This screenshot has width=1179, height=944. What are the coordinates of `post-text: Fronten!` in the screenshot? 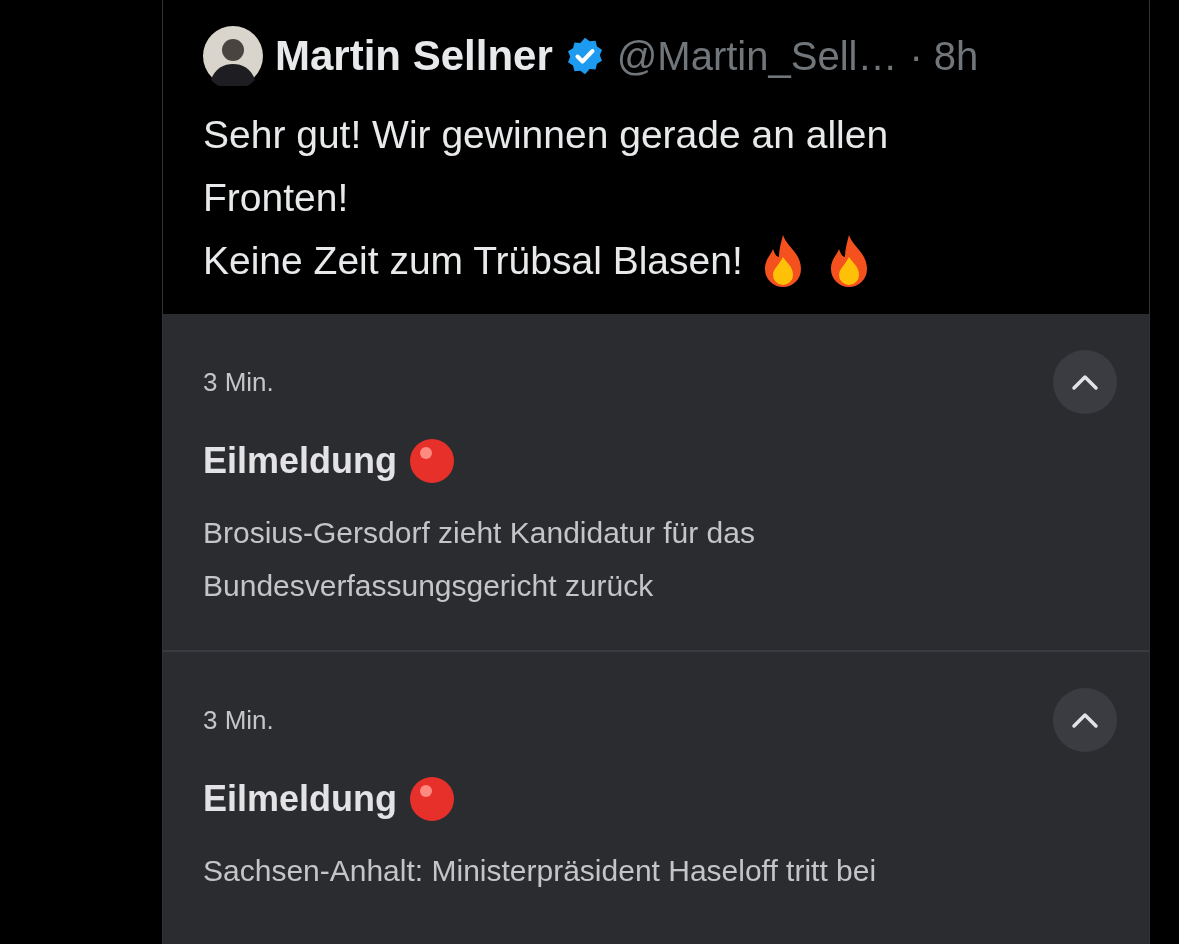 It's located at (276, 198).